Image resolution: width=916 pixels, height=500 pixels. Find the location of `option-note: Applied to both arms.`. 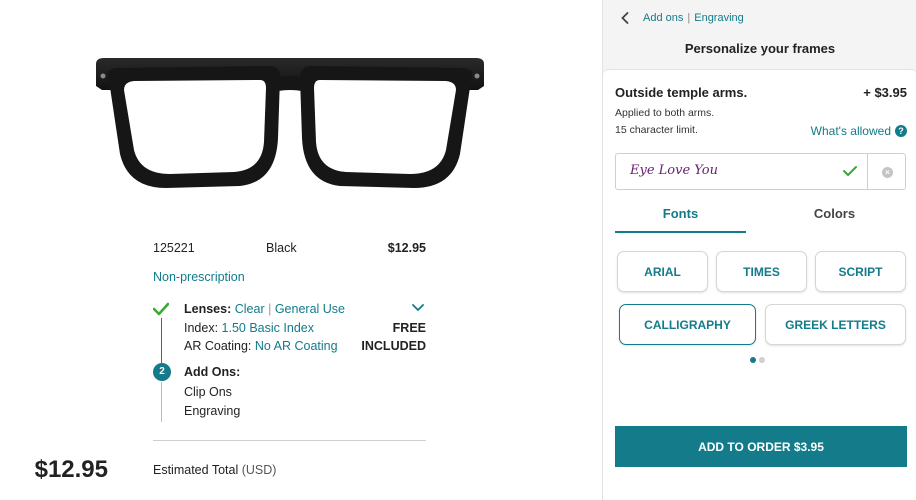

option-note: Applied to both arms. is located at coordinates (665, 113).